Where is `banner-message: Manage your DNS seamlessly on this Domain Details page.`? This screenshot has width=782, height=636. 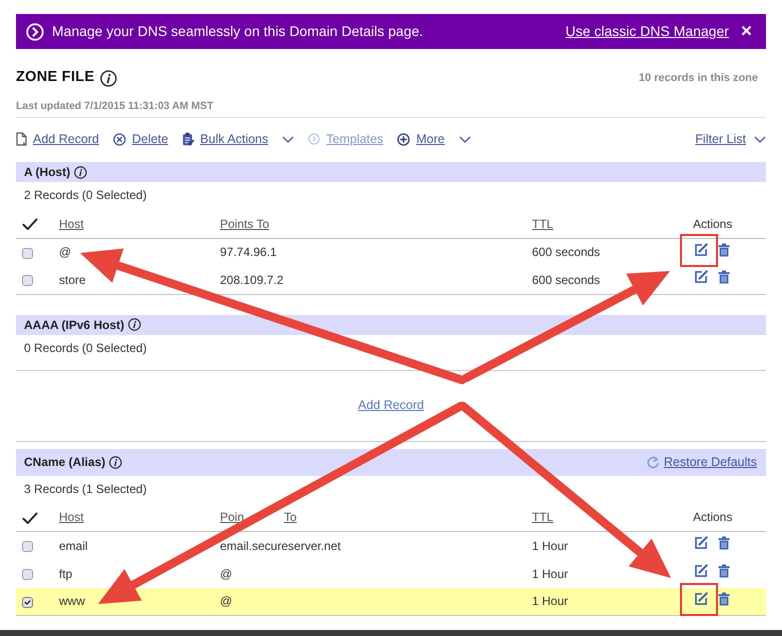
banner-message: Manage your DNS seamlessly on this Domain Details page. is located at coordinates (238, 31).